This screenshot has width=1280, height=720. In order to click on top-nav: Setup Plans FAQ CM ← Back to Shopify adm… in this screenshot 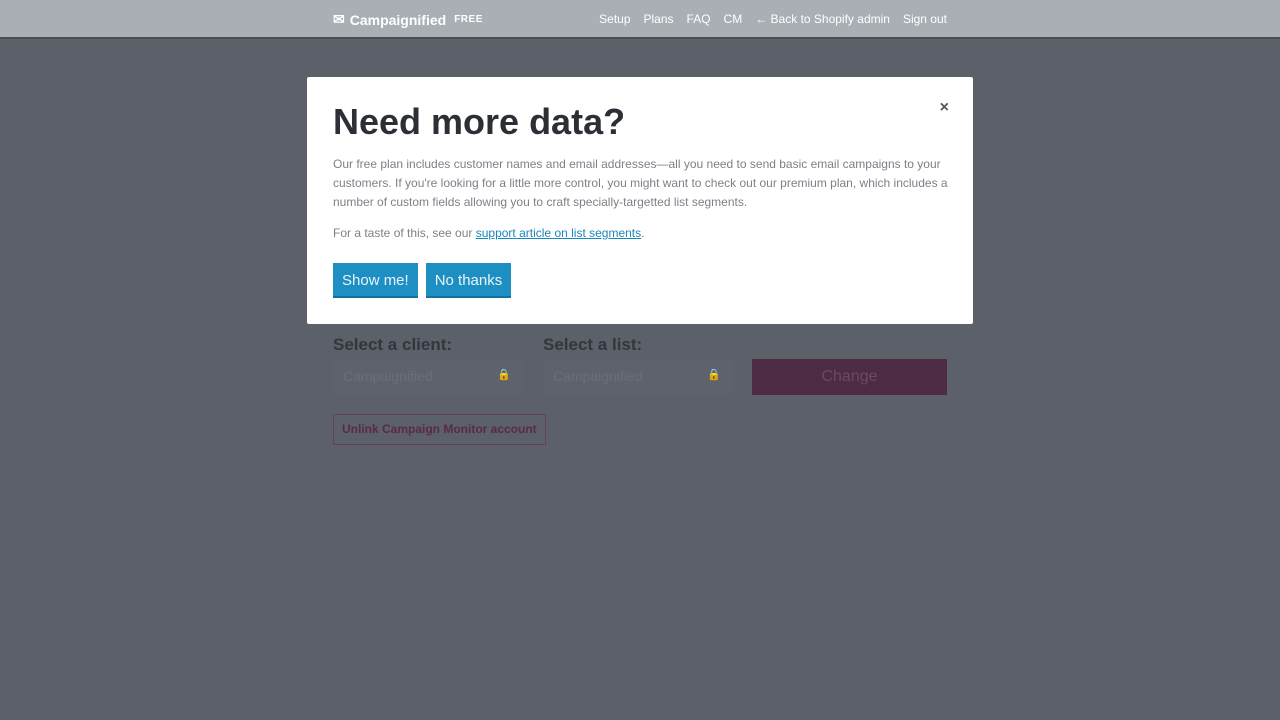, I will do `click(773, 19)`.